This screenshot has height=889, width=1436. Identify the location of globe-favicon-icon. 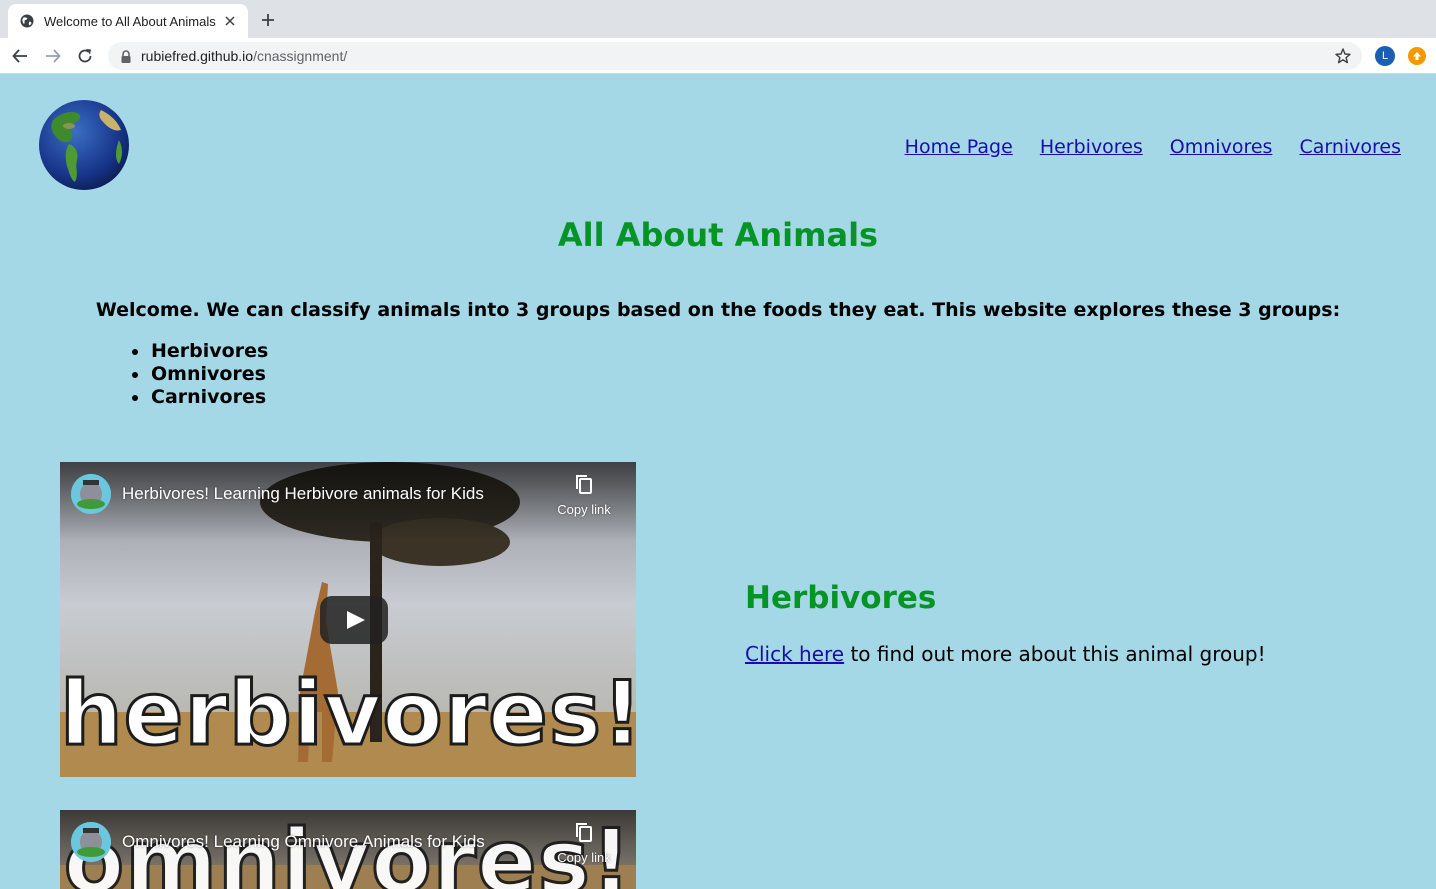
(27, 21).